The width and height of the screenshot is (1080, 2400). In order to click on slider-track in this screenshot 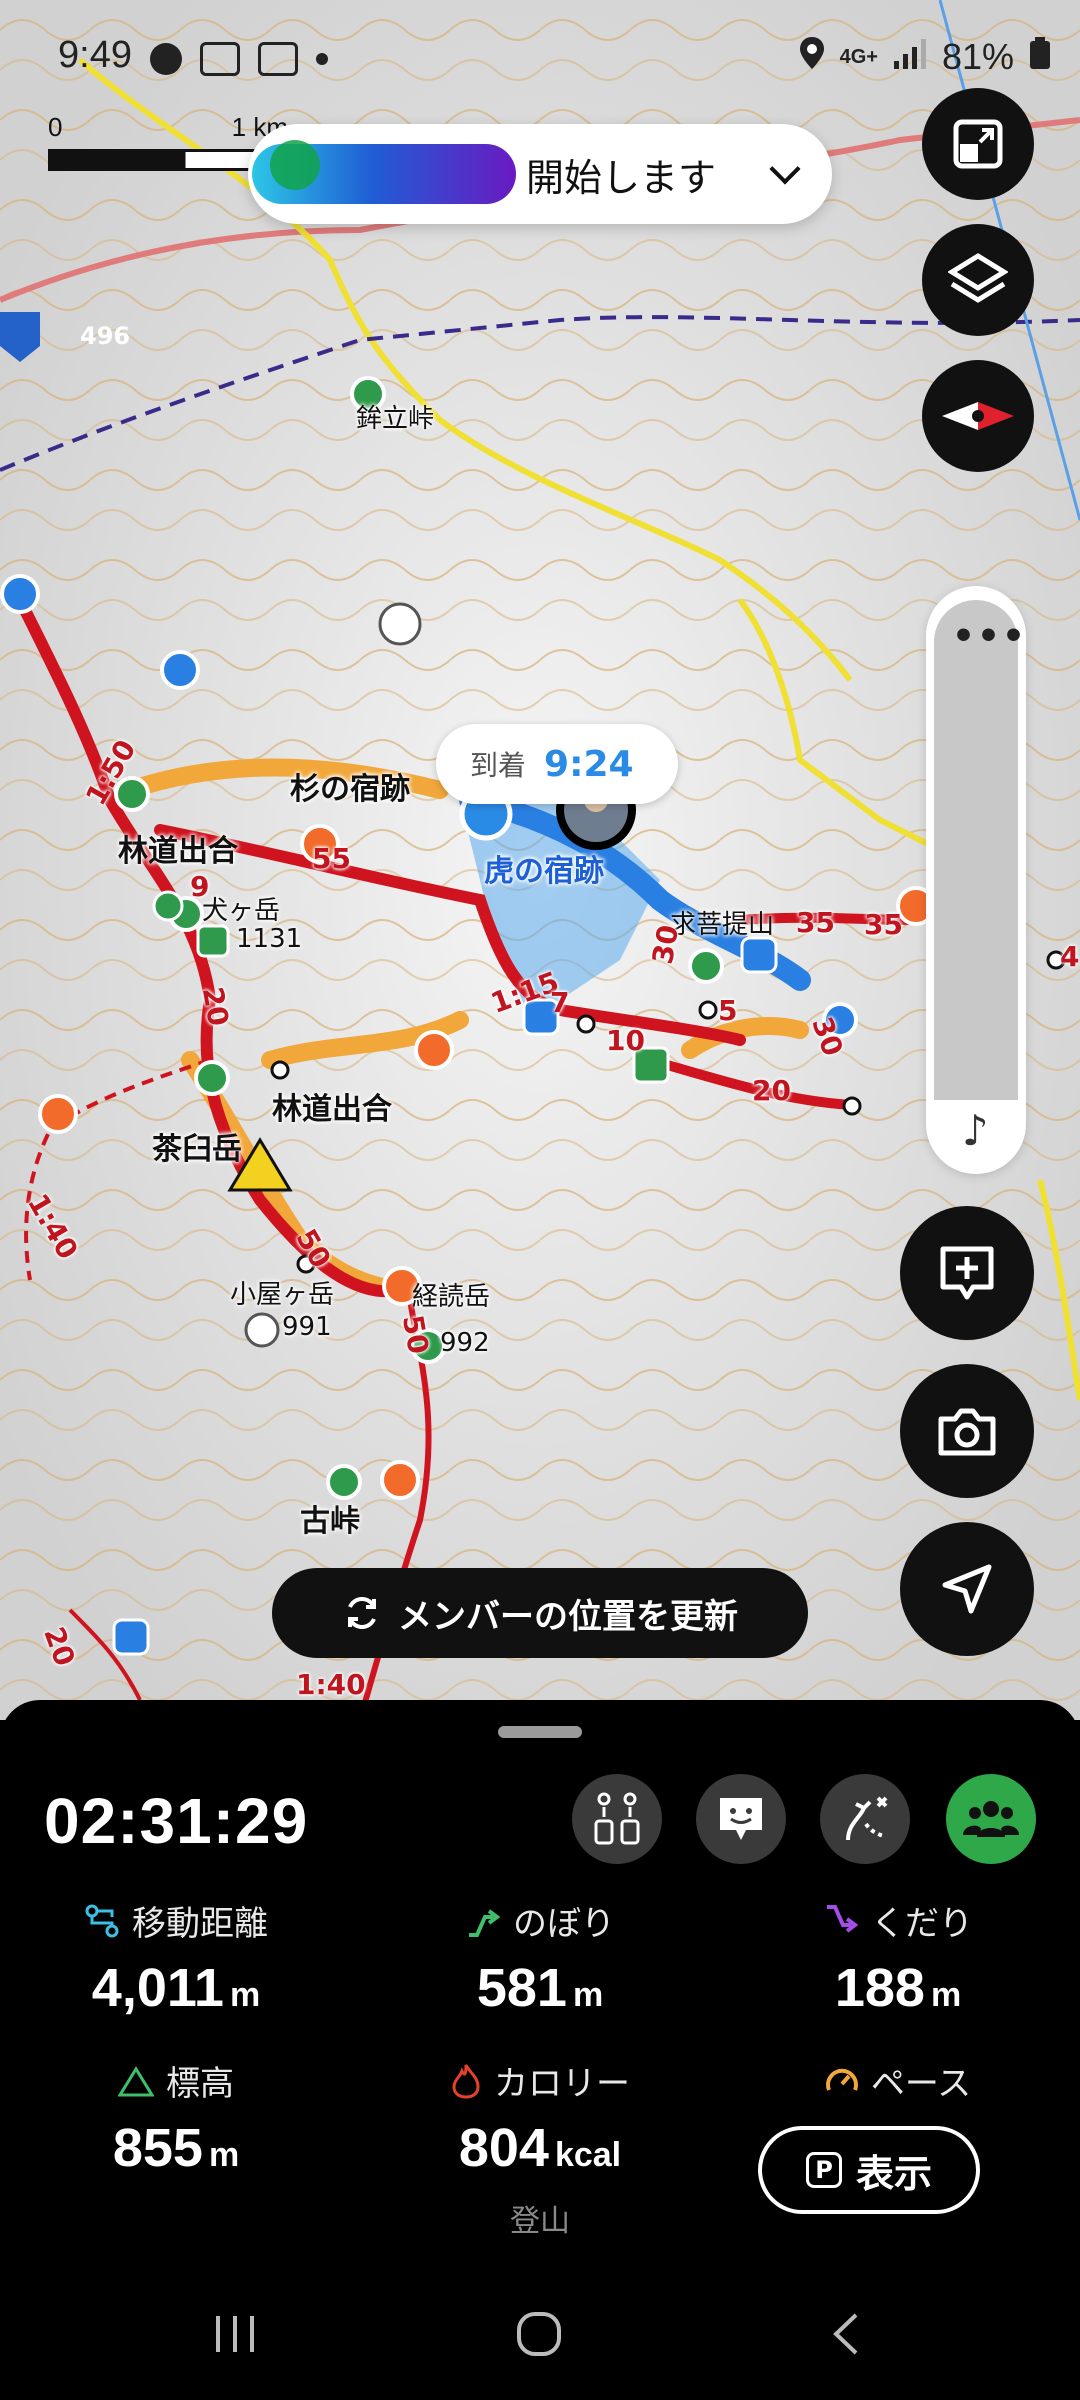, I will do `click(976, 850)`.